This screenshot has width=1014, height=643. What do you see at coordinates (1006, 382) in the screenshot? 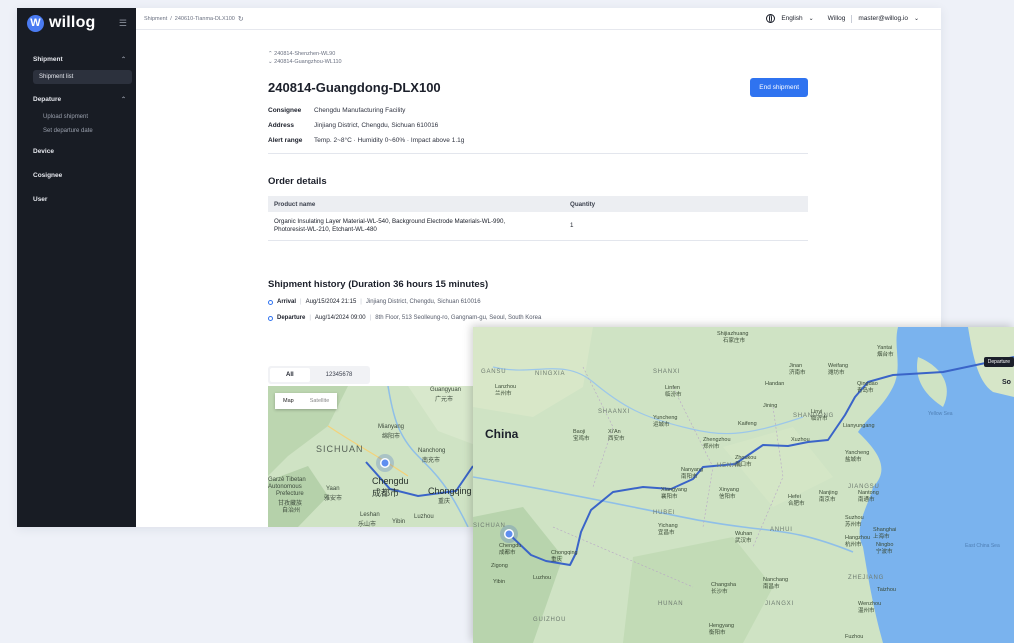
I see `map-label-edge: So` at bounding box center [1006, 382].